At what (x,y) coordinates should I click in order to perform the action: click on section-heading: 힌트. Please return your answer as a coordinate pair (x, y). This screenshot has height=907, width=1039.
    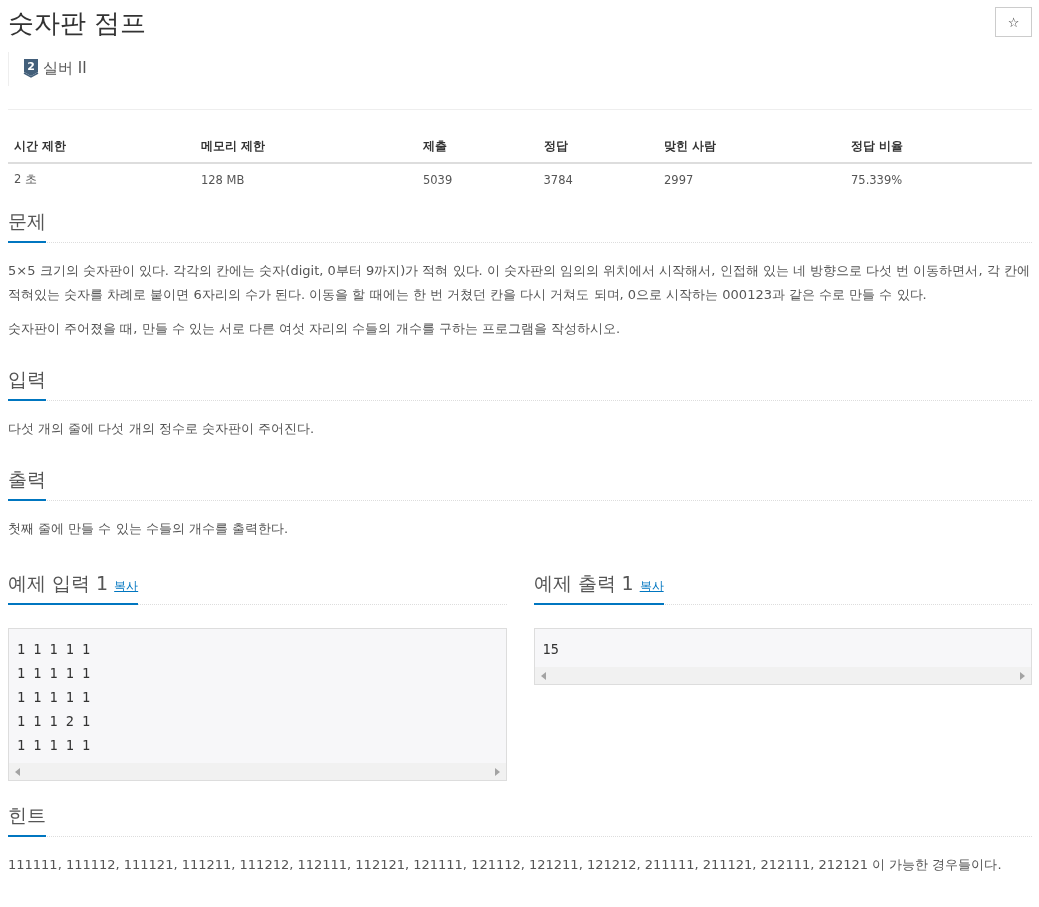
    Looking at the image, I should click on (27, 820).